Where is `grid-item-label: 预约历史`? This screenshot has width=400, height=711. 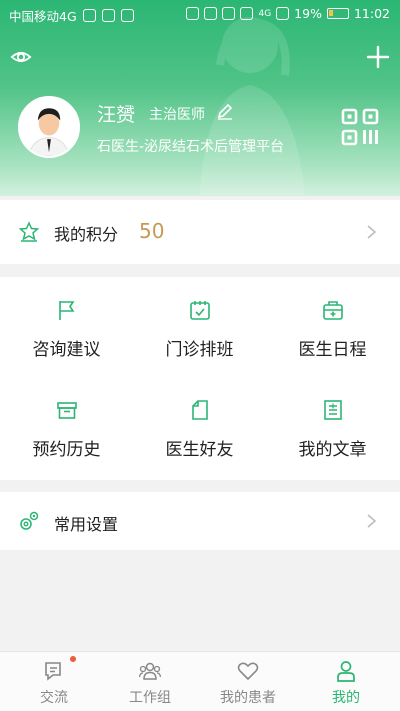
grid-item-label: 预约历史 is located at coordinates (66, 450).